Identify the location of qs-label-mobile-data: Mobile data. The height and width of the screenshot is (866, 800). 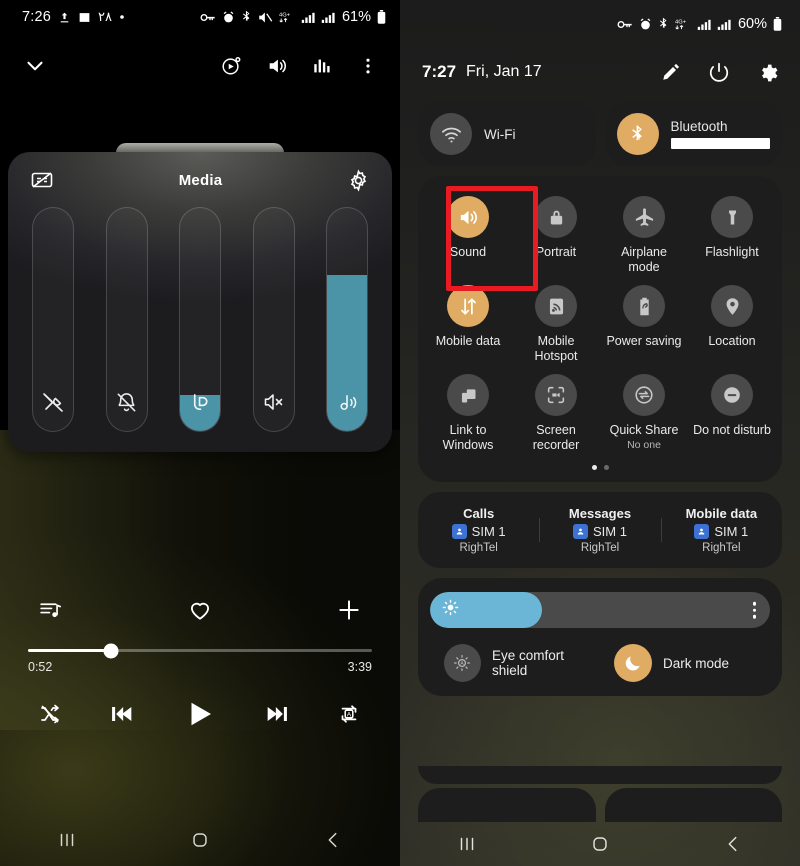
(468, 341).